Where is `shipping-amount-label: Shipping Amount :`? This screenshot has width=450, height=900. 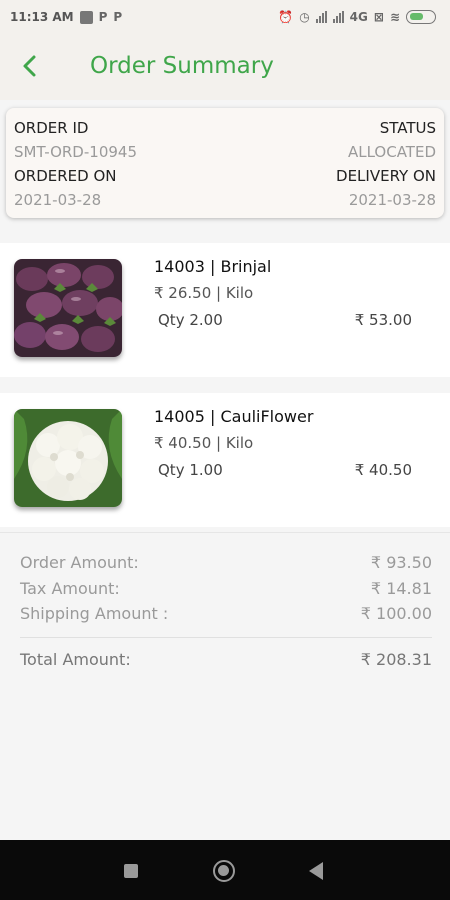
shipping-amount-label: Shipping Amount : is located at coordinates (94, 613).